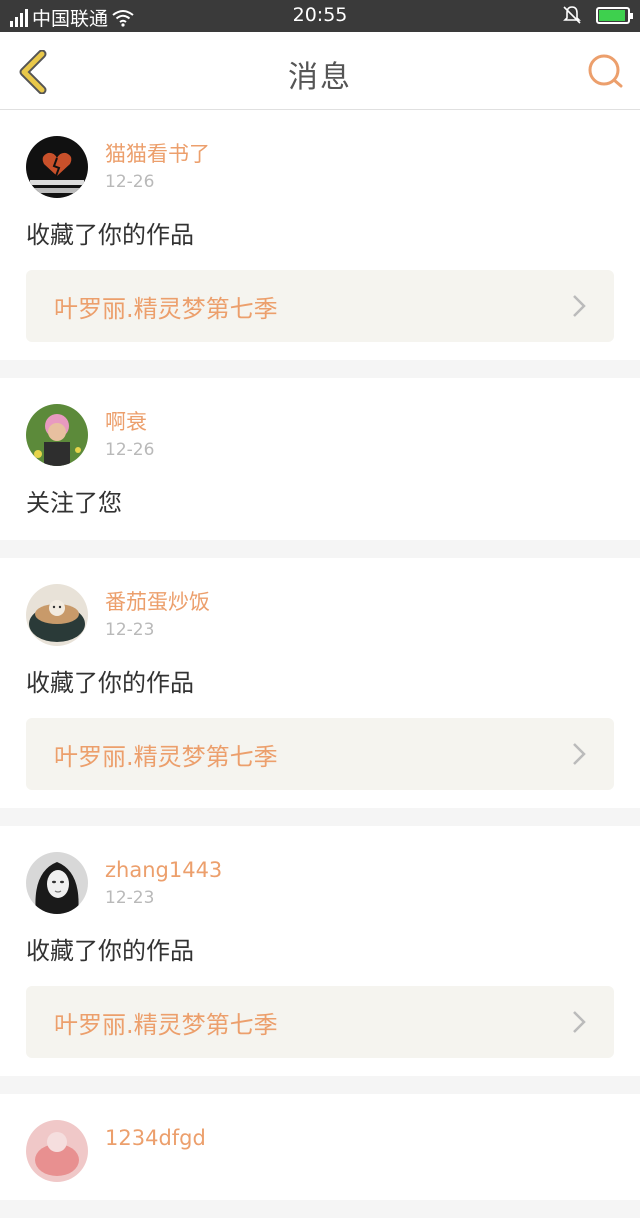  Describe the element at coordinates (157, 602) in the screenshot. I see `username: 番茄蛋炒饭` at that location.